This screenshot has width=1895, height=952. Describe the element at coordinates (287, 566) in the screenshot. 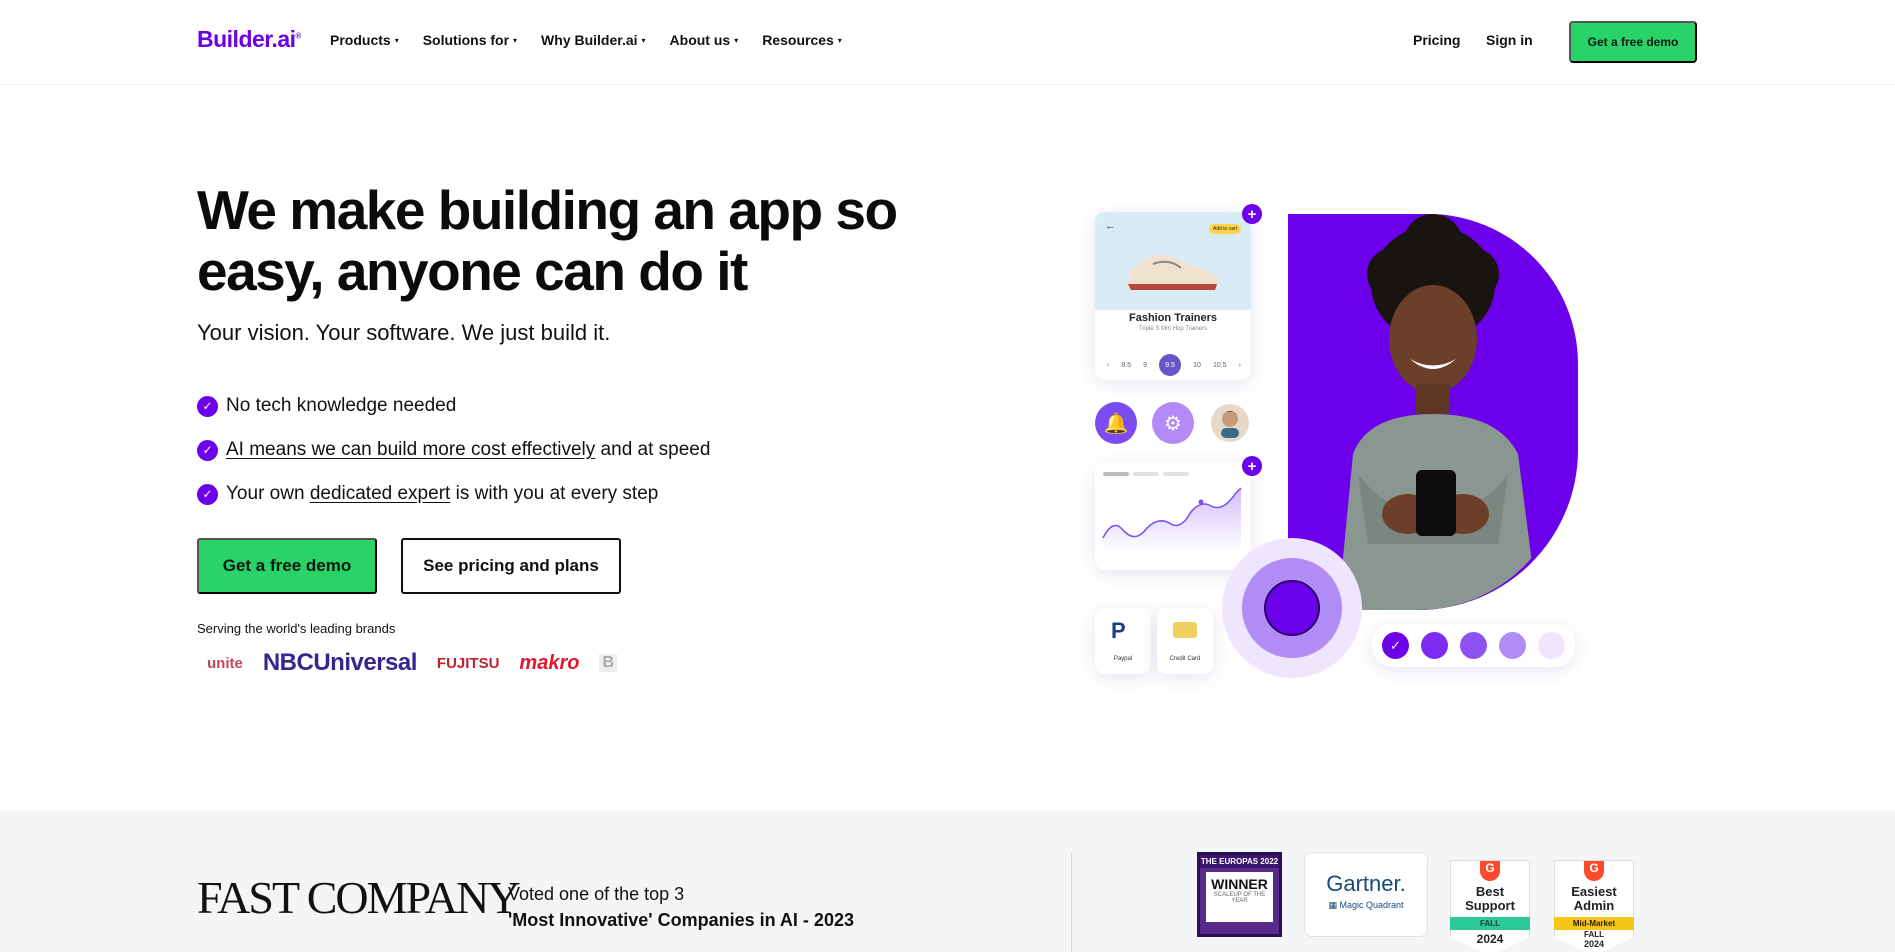

I see `get-free-demo-button: Get a free demo` at that location.